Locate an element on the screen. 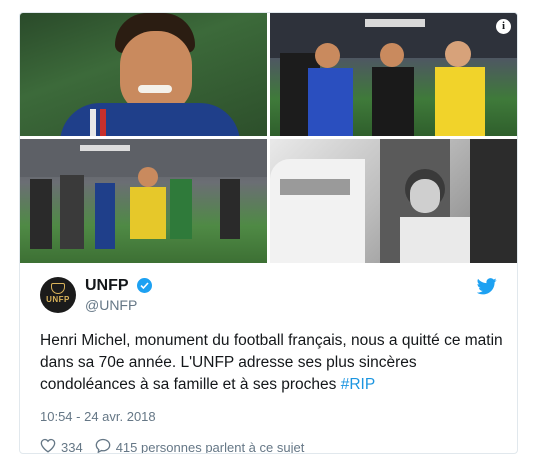 The image size is (538, 460). verified-badge-icon is located at coordinates (144, 285).